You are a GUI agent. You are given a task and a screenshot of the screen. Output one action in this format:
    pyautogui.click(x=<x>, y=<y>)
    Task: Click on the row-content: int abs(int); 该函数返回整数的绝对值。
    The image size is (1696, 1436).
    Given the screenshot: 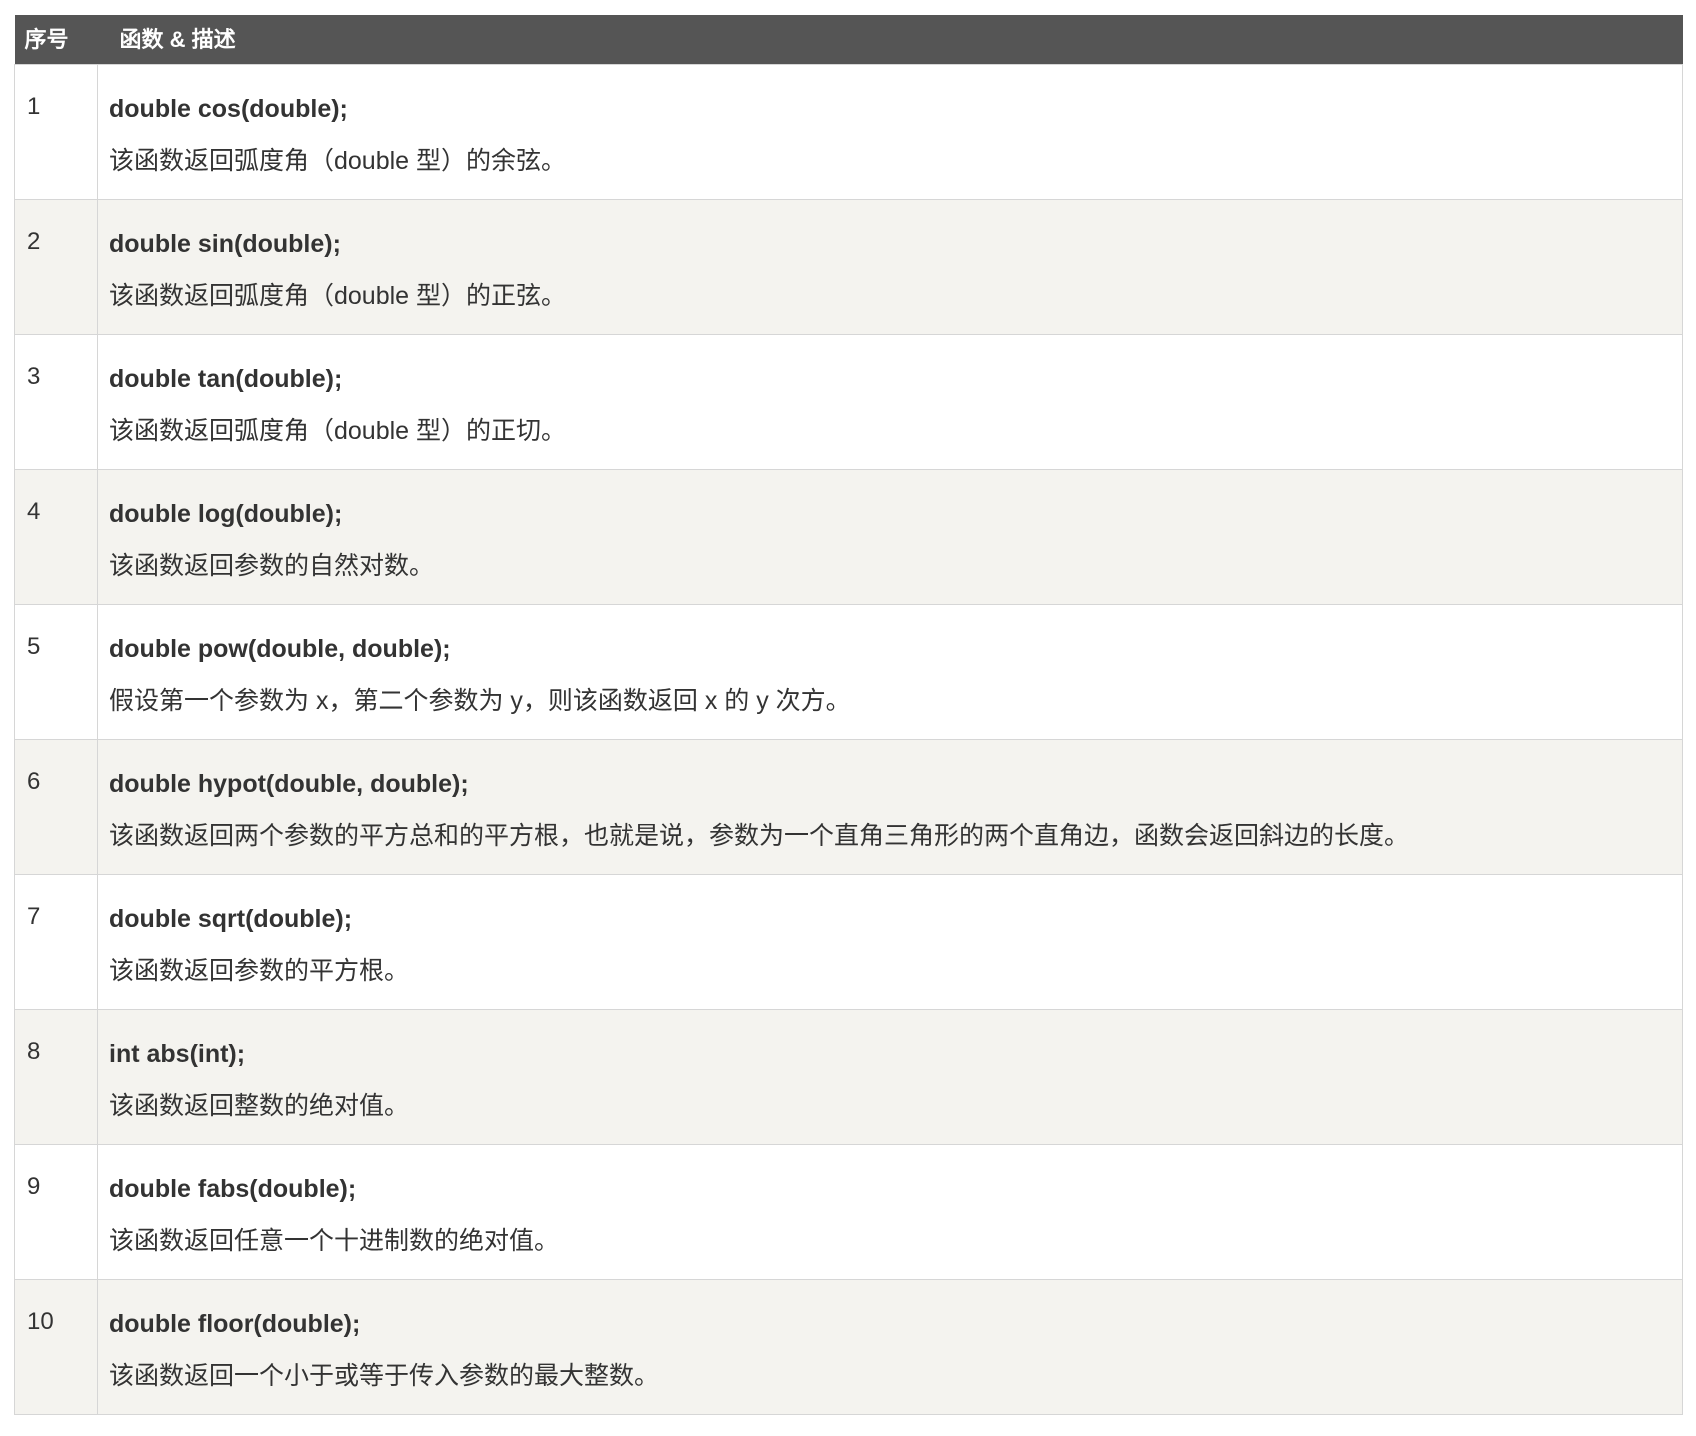 What is the action you would take?
    pyautogui.click(x=890, y=1077)
    